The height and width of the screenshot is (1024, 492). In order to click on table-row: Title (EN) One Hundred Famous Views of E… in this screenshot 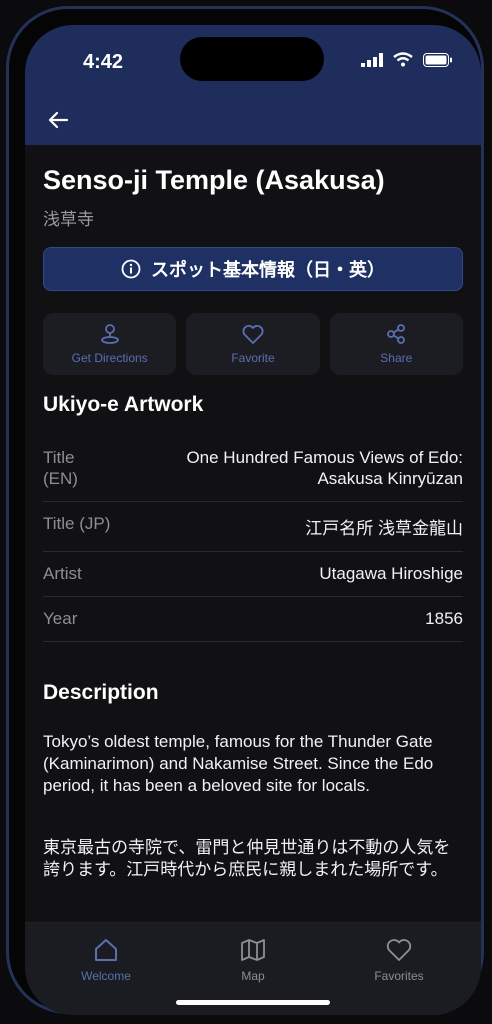, I will do `click(253, 468)`.